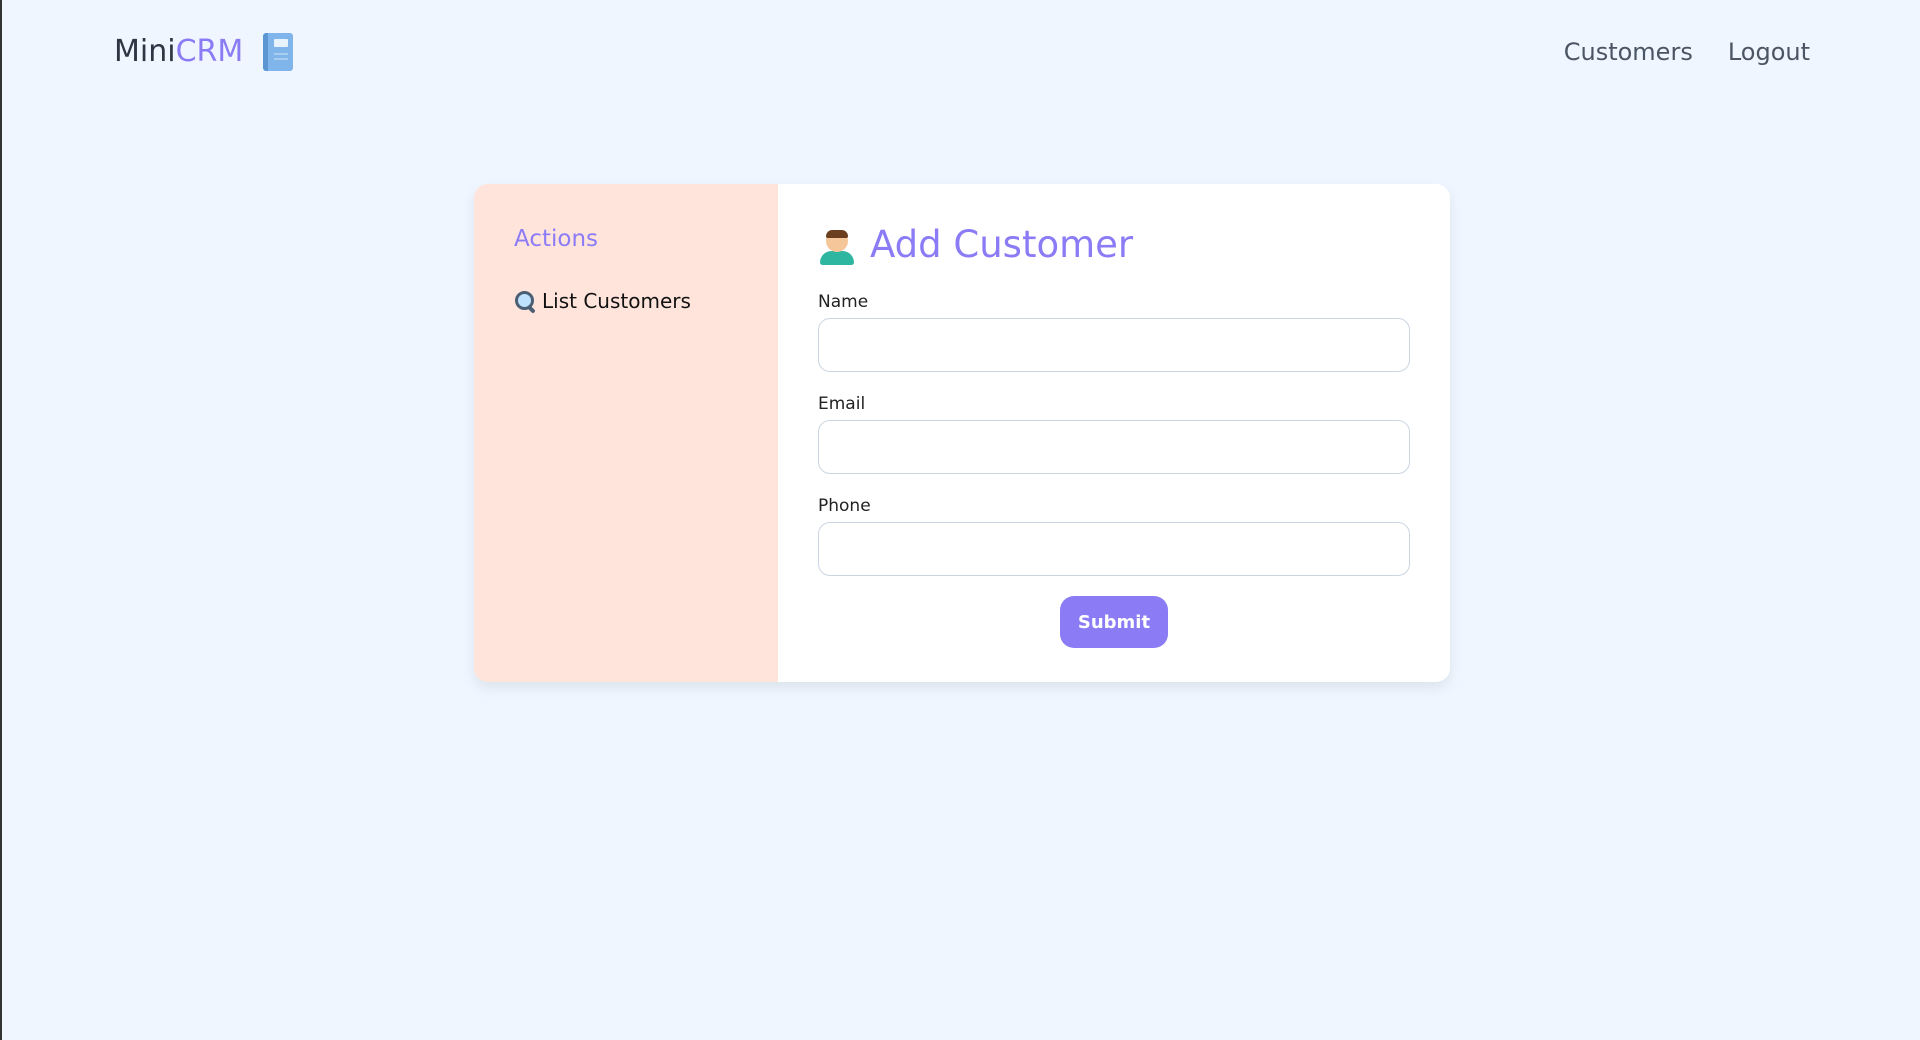 This screenshot has height=1040, width=1920. Describe the element at coordinates (556, 239) in the screenshot. I see `sidebar-title: Actions` at that location.